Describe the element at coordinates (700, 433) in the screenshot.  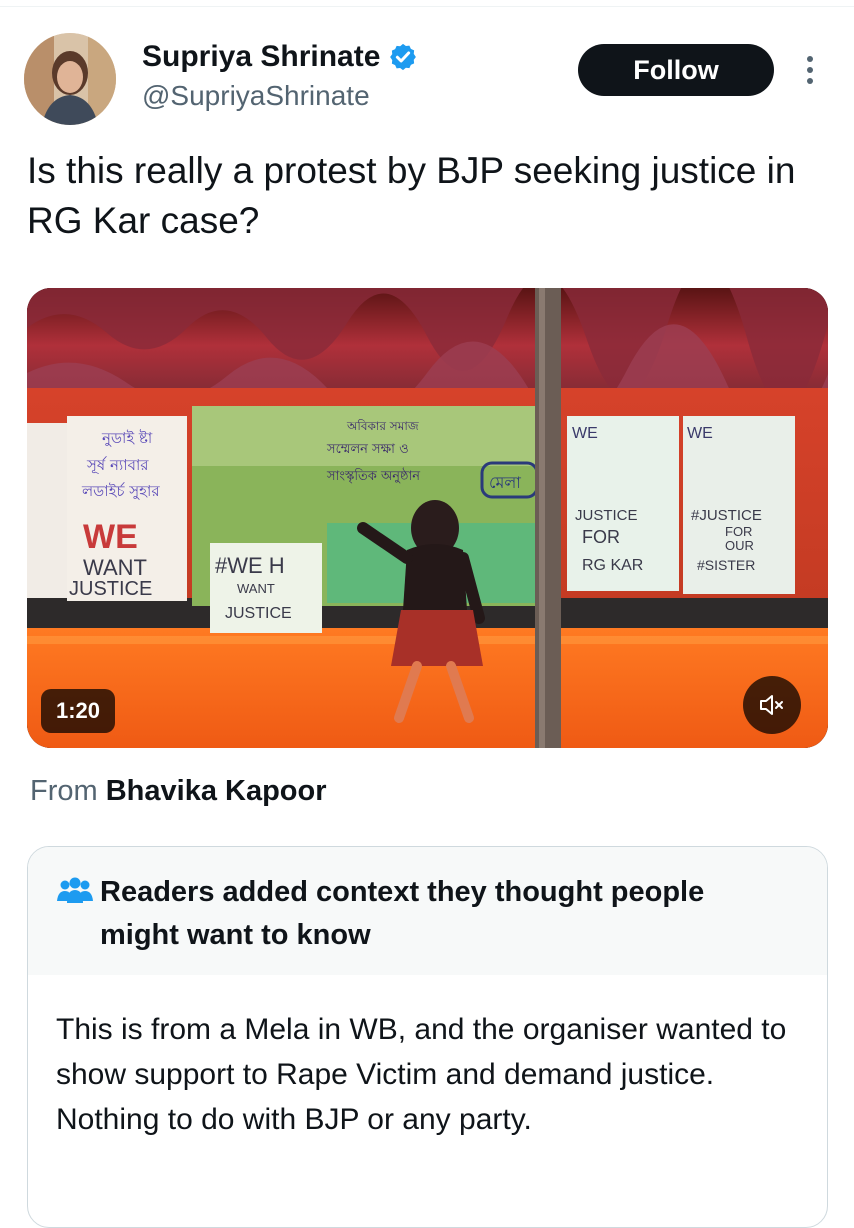
I see `sign-we-right2: WE` at that location.